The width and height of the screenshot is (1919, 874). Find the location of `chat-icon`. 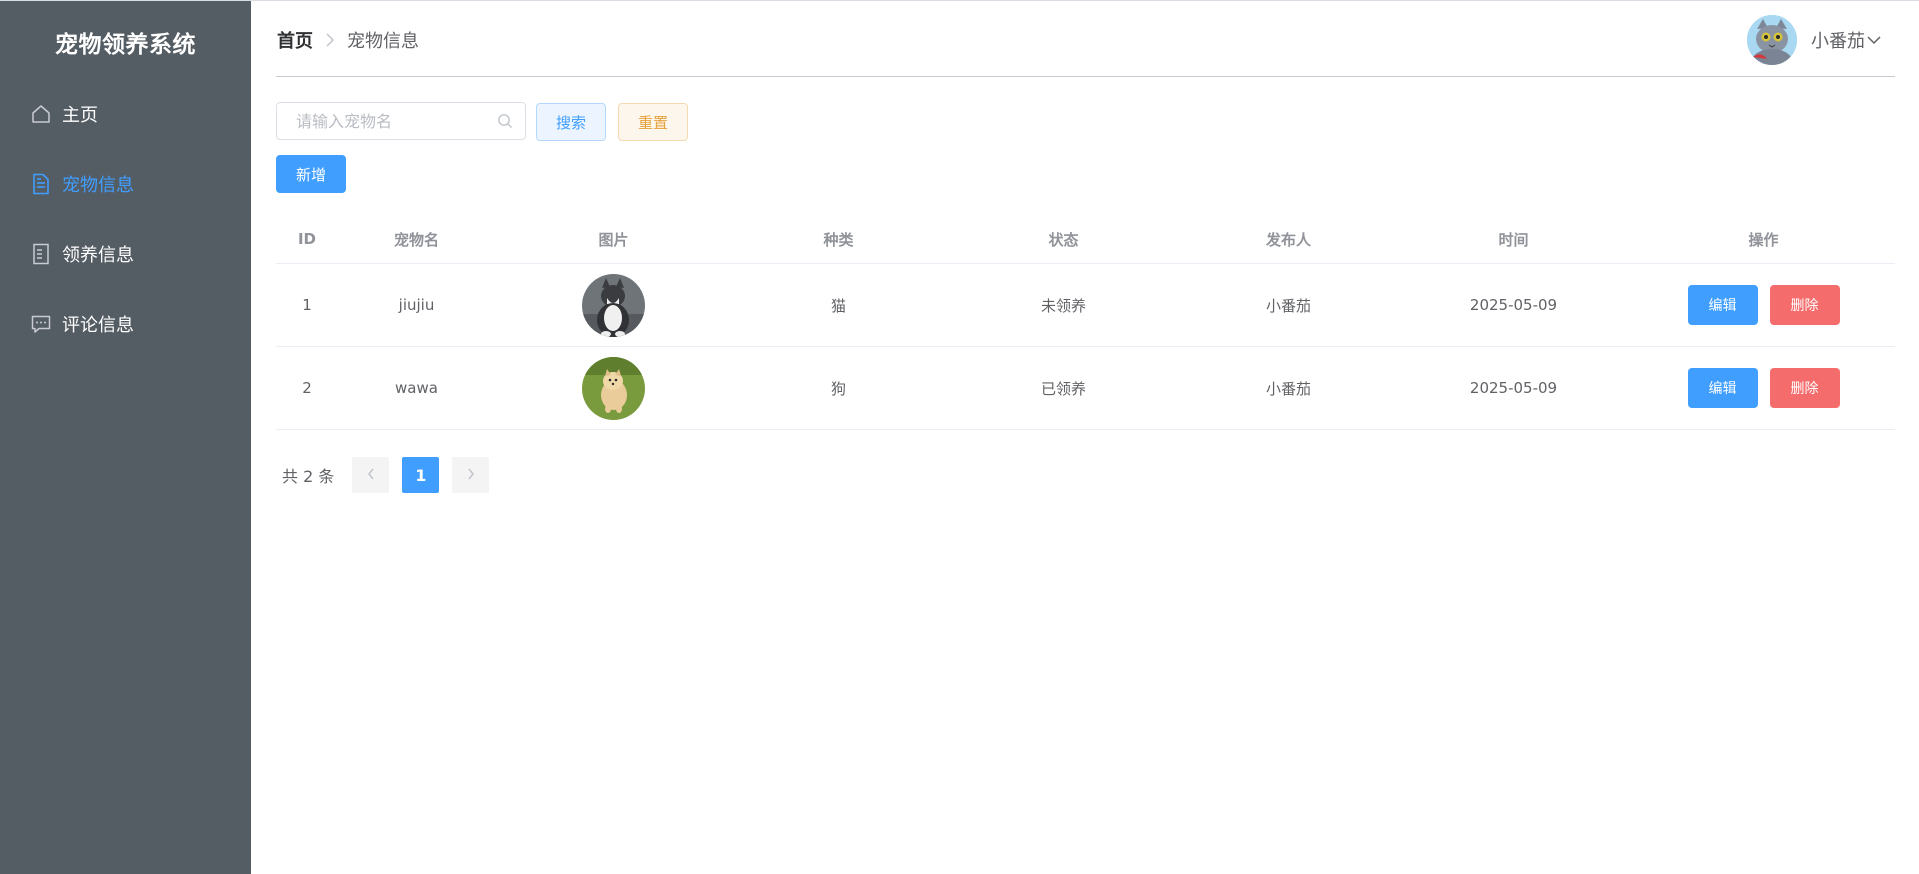

chat-icon is located at coordinates (41, 324).